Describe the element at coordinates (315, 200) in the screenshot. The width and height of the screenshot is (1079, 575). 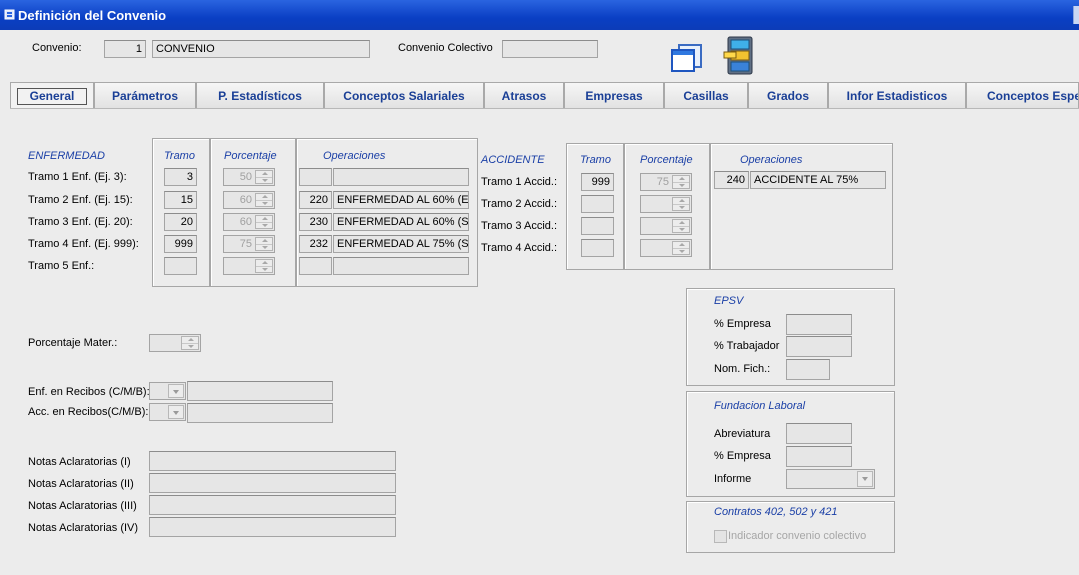
I see `enf-op-code-field: 220` at that location.